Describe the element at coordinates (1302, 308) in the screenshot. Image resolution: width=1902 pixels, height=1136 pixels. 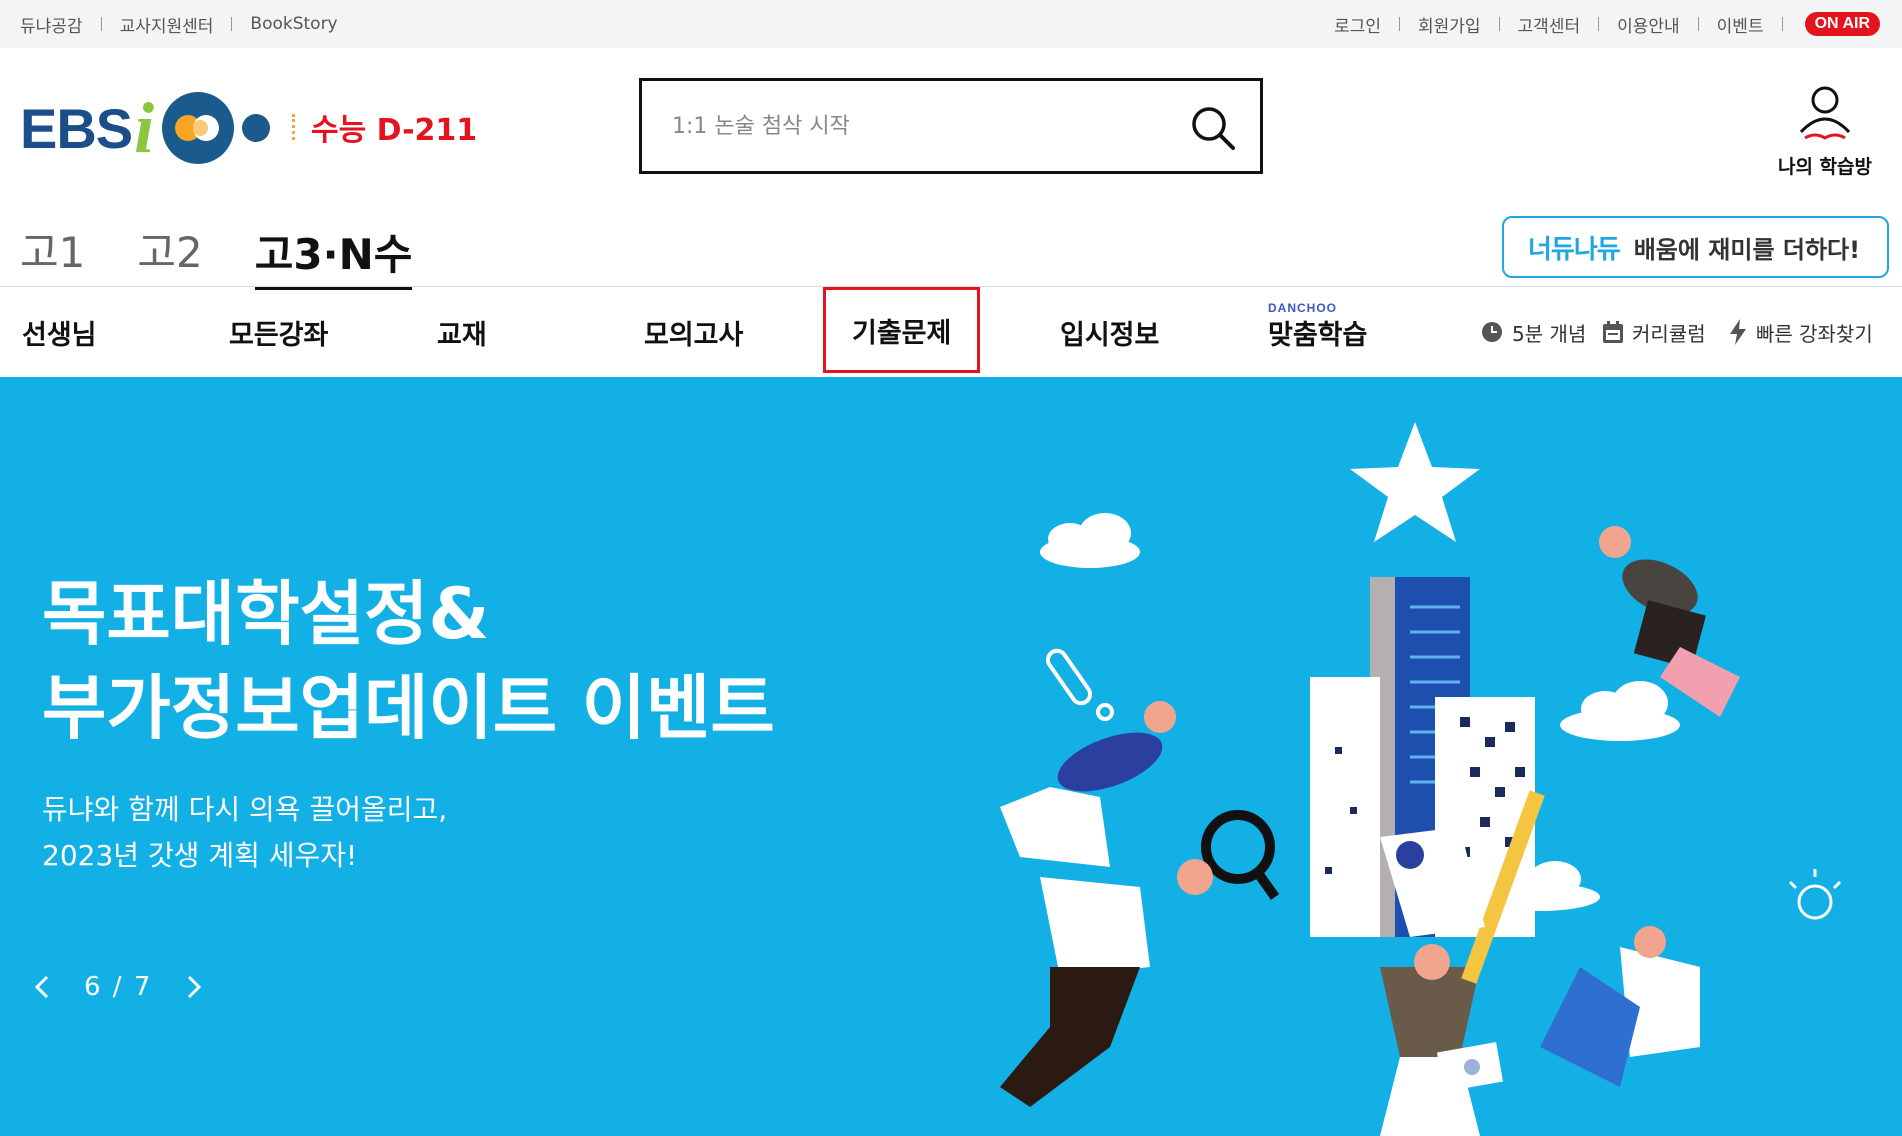
I see `danchoo-label: DANCHOO` at that location.